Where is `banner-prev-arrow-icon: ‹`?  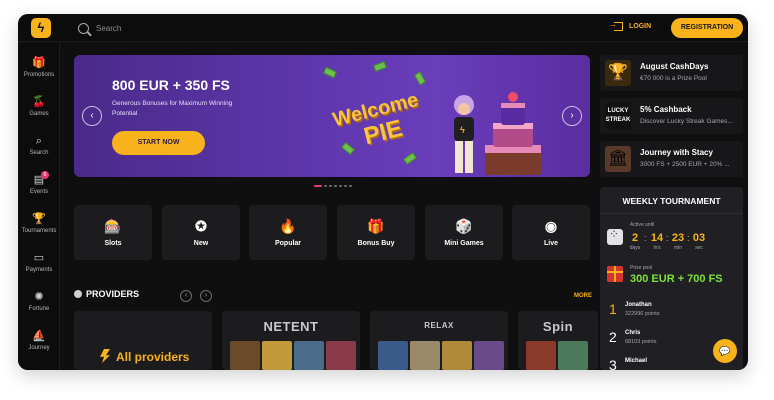 banner-prev-arrow-icon: ‹ is located at coordinates (92, 116).